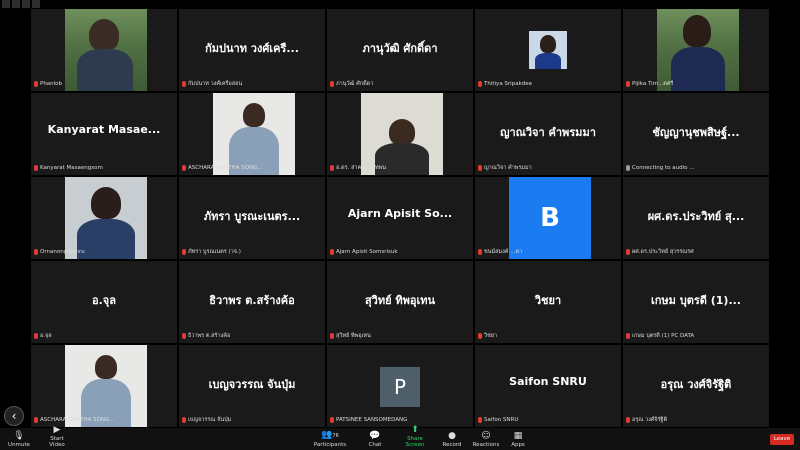  I want to click on record-icon: ●, so click(452, 436).